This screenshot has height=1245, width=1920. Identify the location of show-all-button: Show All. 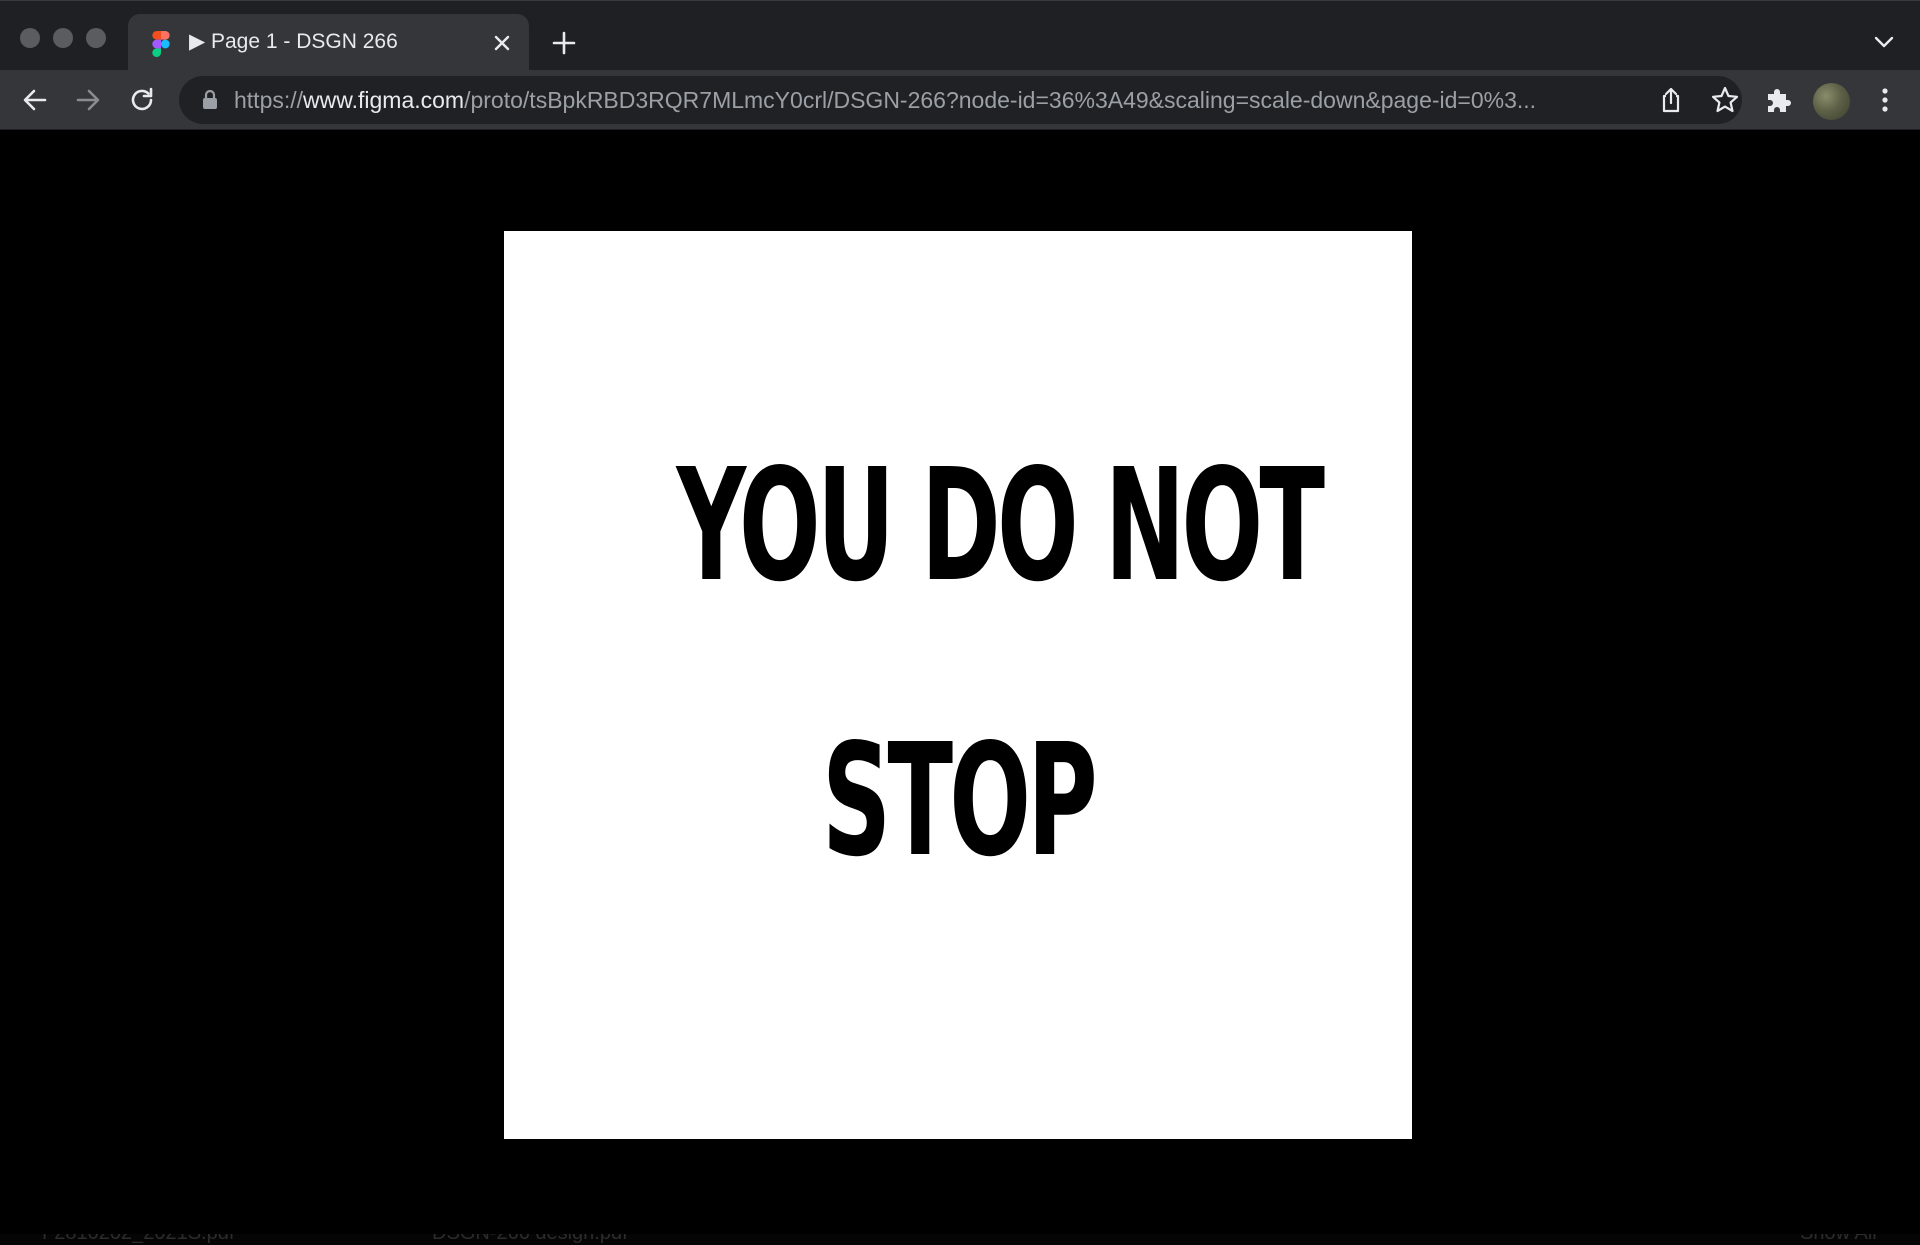
(1838, 1239).